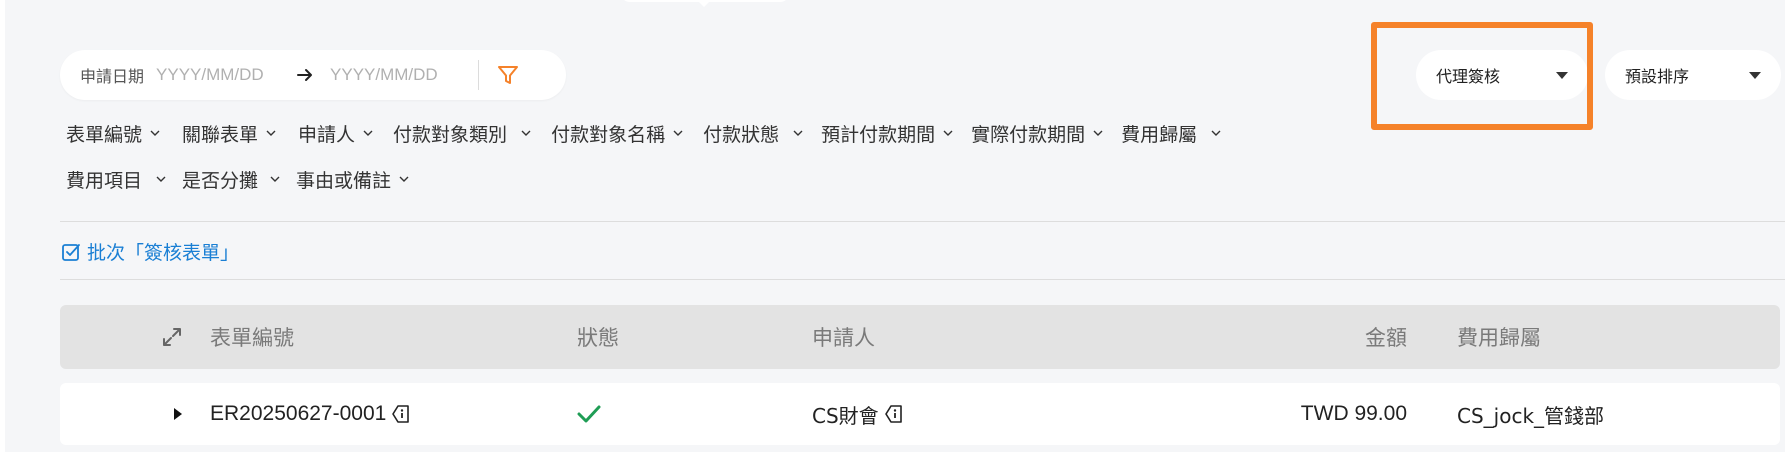 This screenshot has height=452, width=1785. I want to click on checkbox-edit-icon, so click(71, 252).